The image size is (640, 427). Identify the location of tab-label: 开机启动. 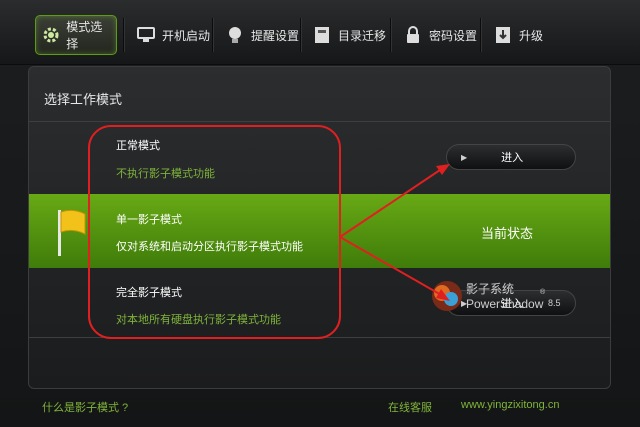
(186, 35).